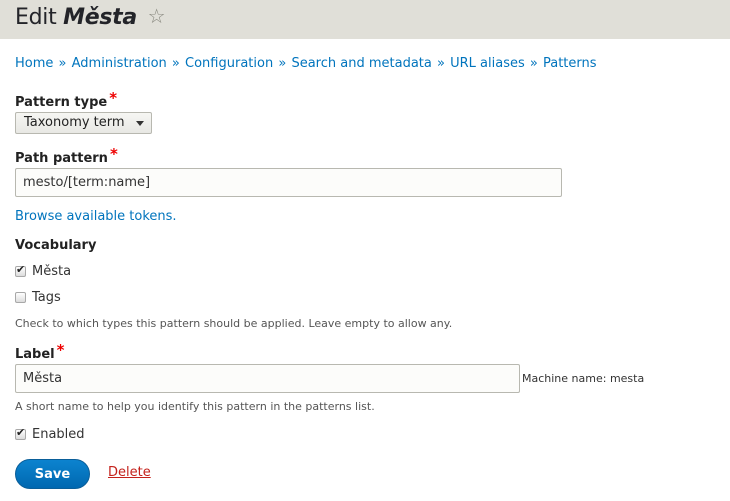  Describe the element at coordinates (229, 63) in the screenshot. I see `breadcrumb-configuration: Configuration` at that location.